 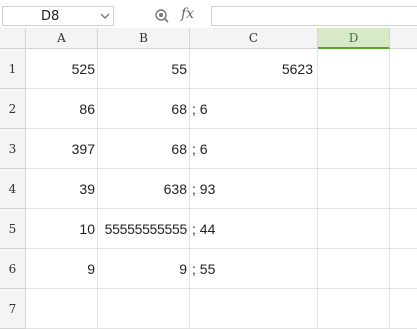 What do you see at coordinates (354, 38) in the screenshot?
I see `column-header-d: D` at bounding box center [354, 38].